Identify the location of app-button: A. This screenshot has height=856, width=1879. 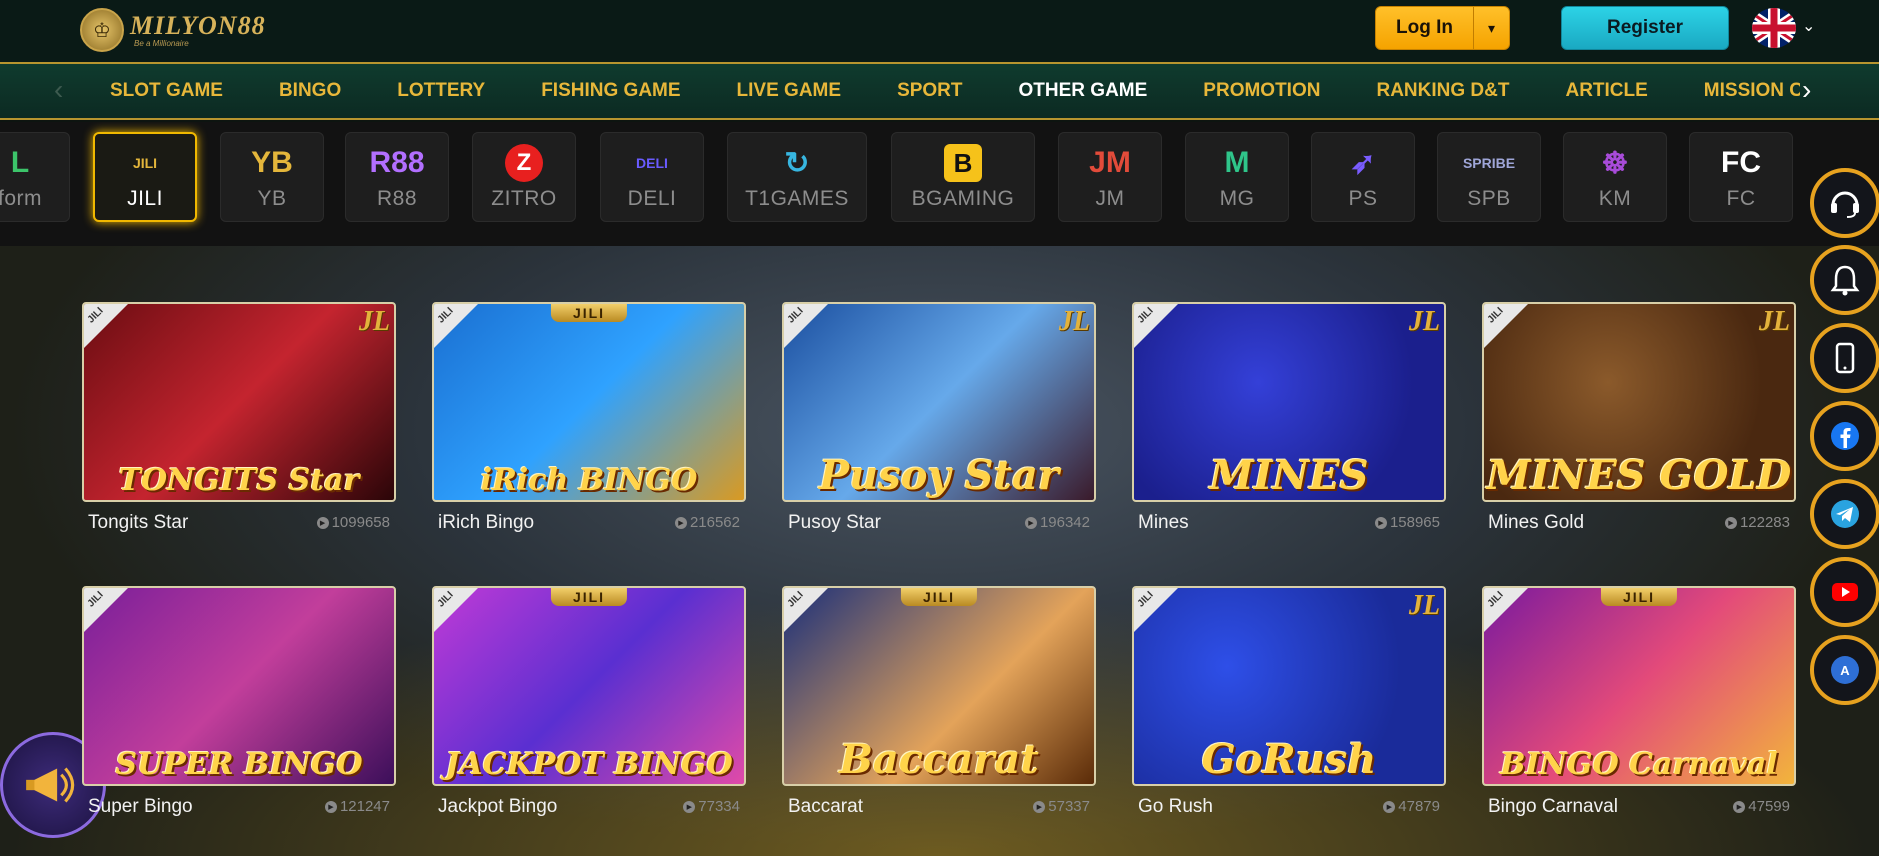
(1844, 670).